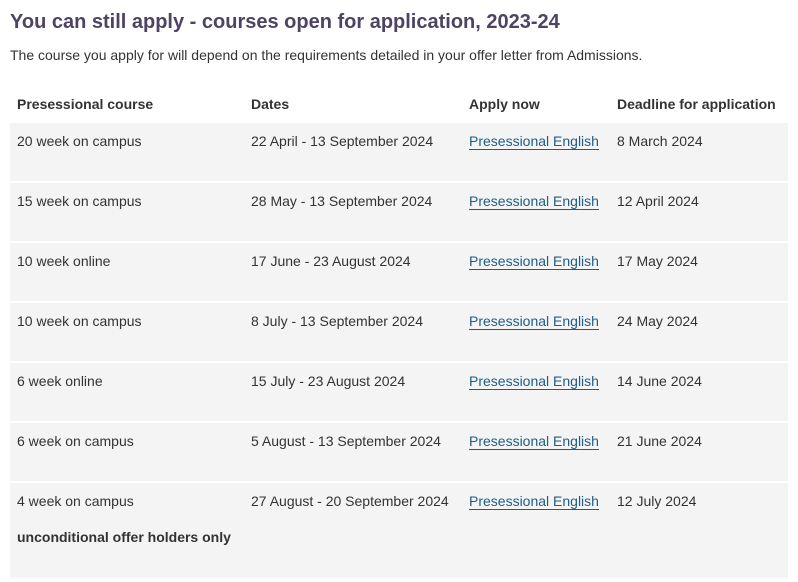 The image size is (798, 582). Describe the element at coordinates (699, 392) in the screenshot. I see `deadline-cell: 14 June 2024` at that location.